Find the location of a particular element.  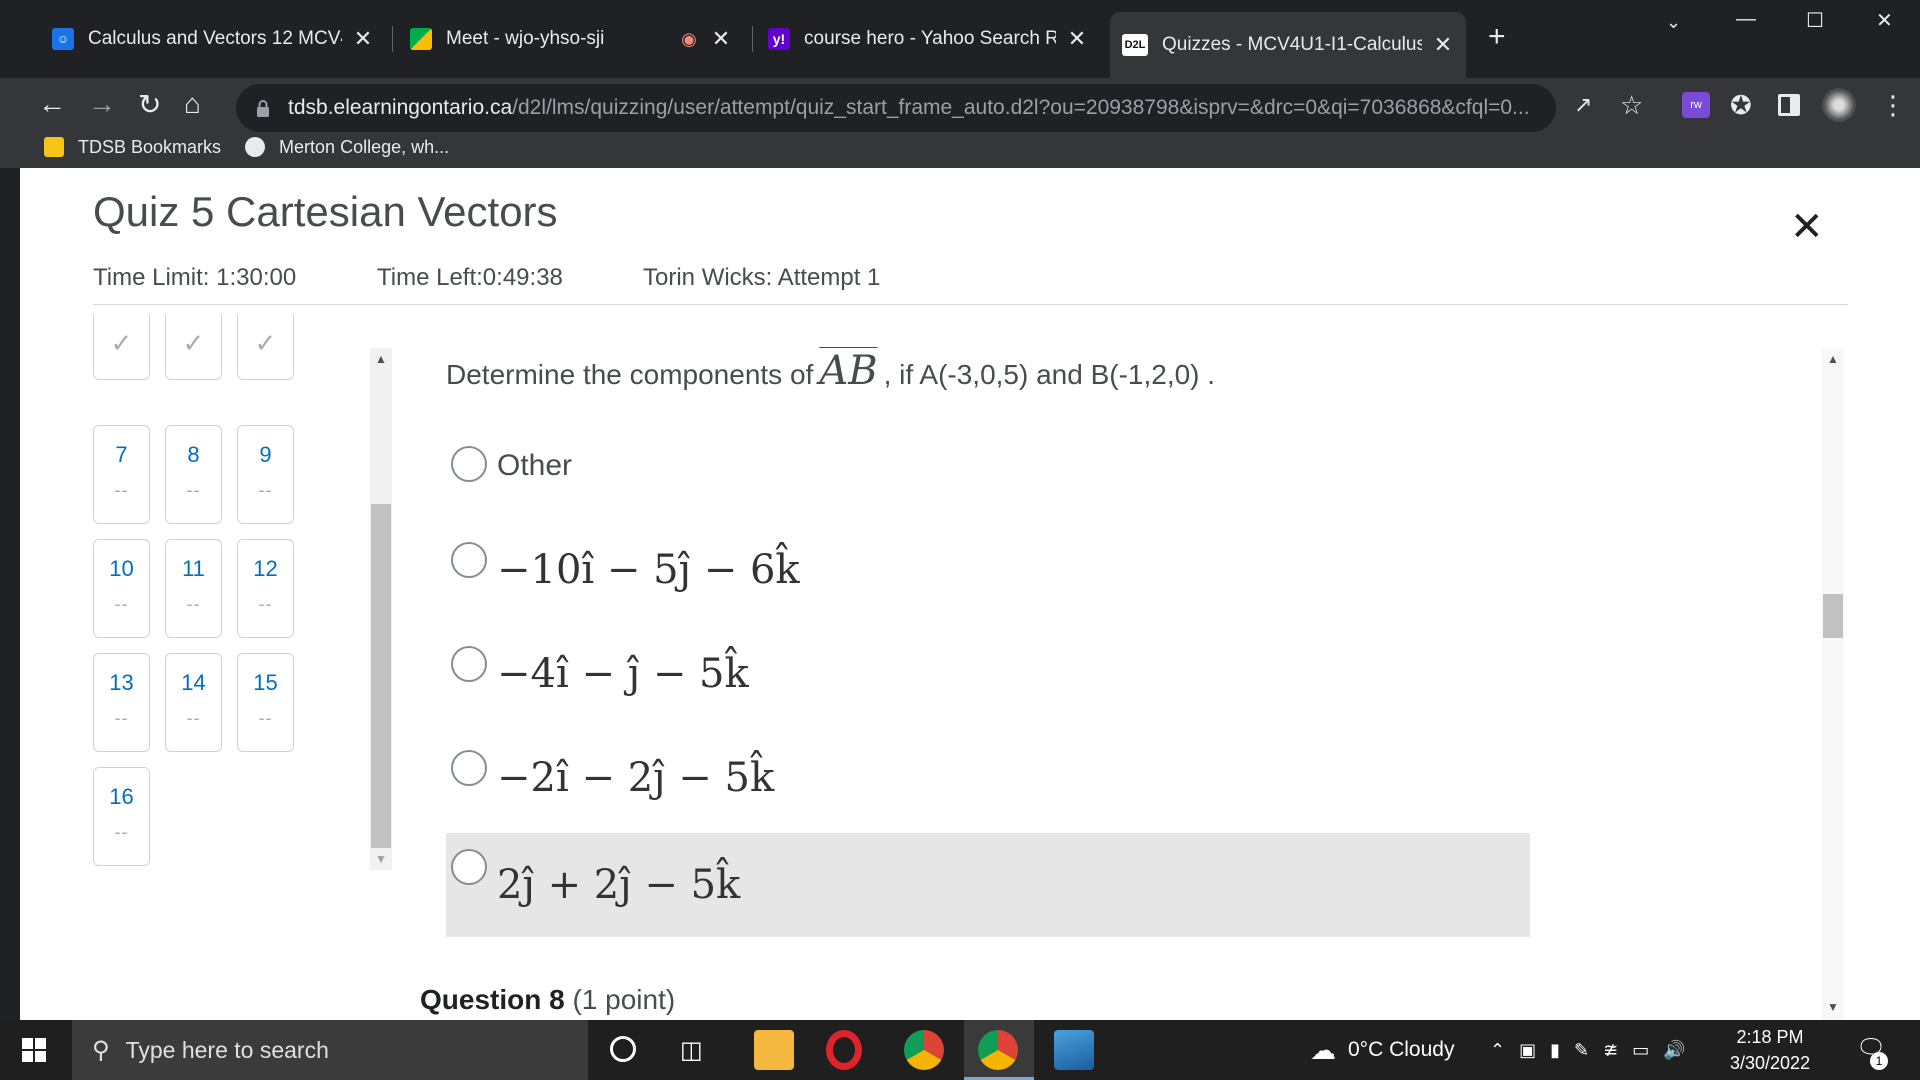

close-window-button: ✕ is located at coordinates (1884, 20).